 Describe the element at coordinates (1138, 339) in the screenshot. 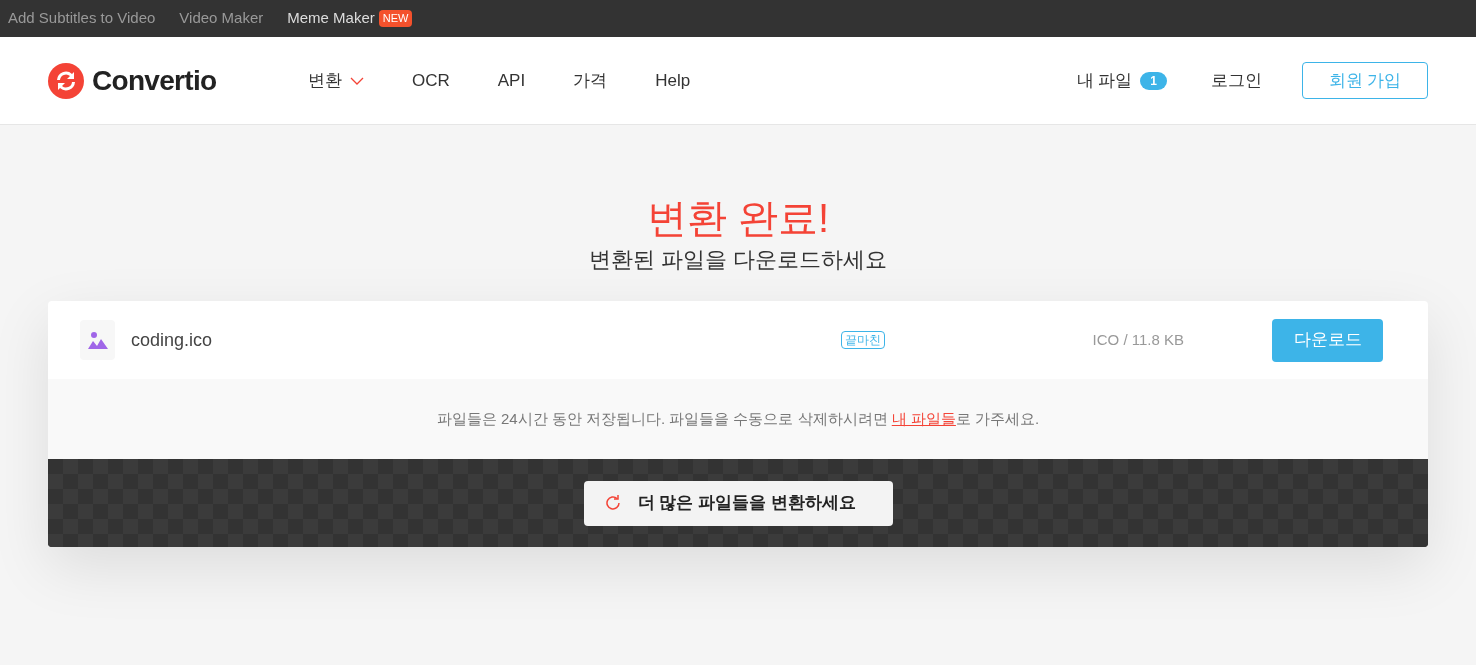

I see `file-info: ICO / 11.8 KB` at that location.